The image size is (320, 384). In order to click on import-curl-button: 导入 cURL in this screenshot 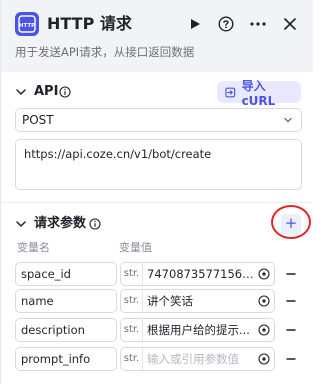, I will do `click(259, 93)`.